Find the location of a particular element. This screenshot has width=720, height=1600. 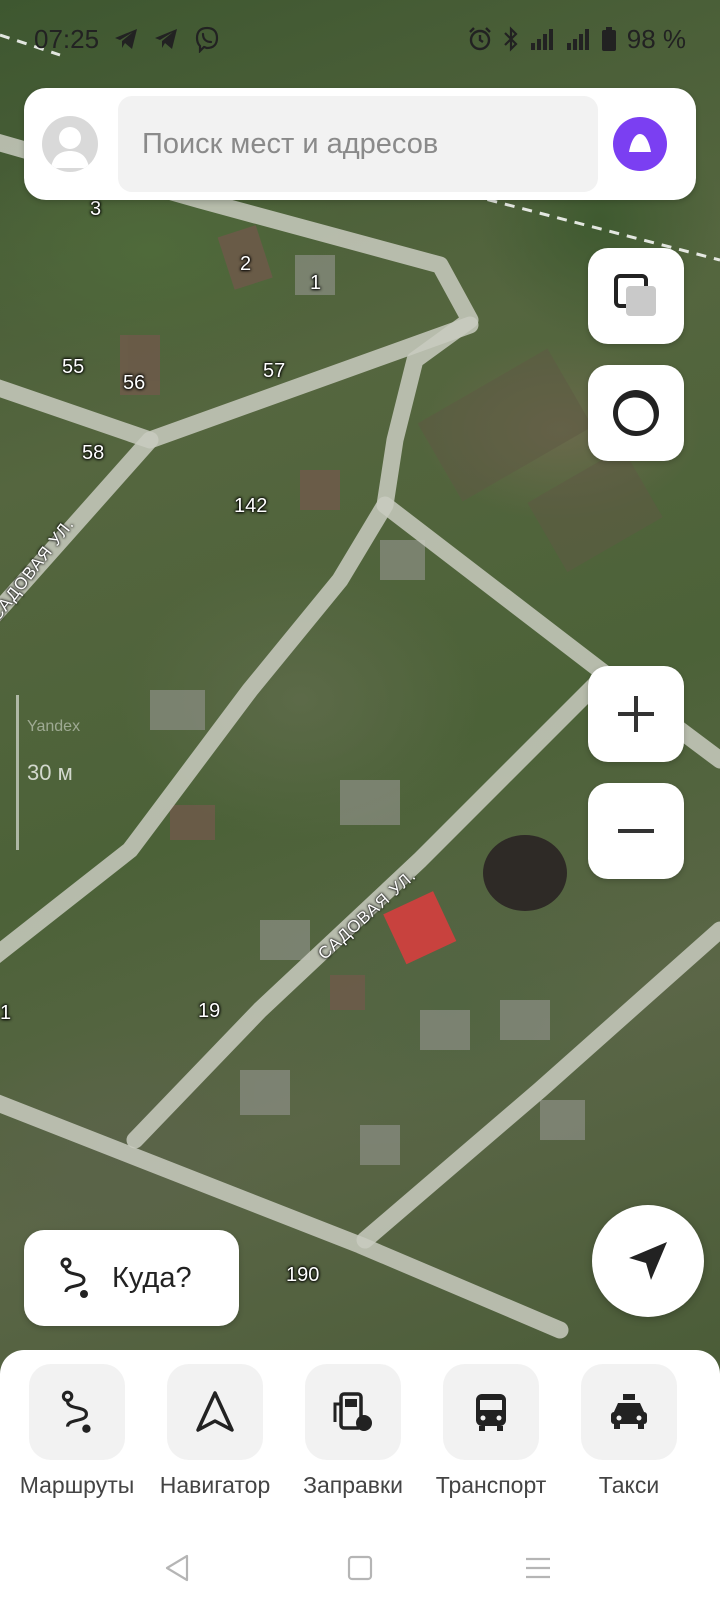

house-number-label: 57 is located at coordinates (274, 371).